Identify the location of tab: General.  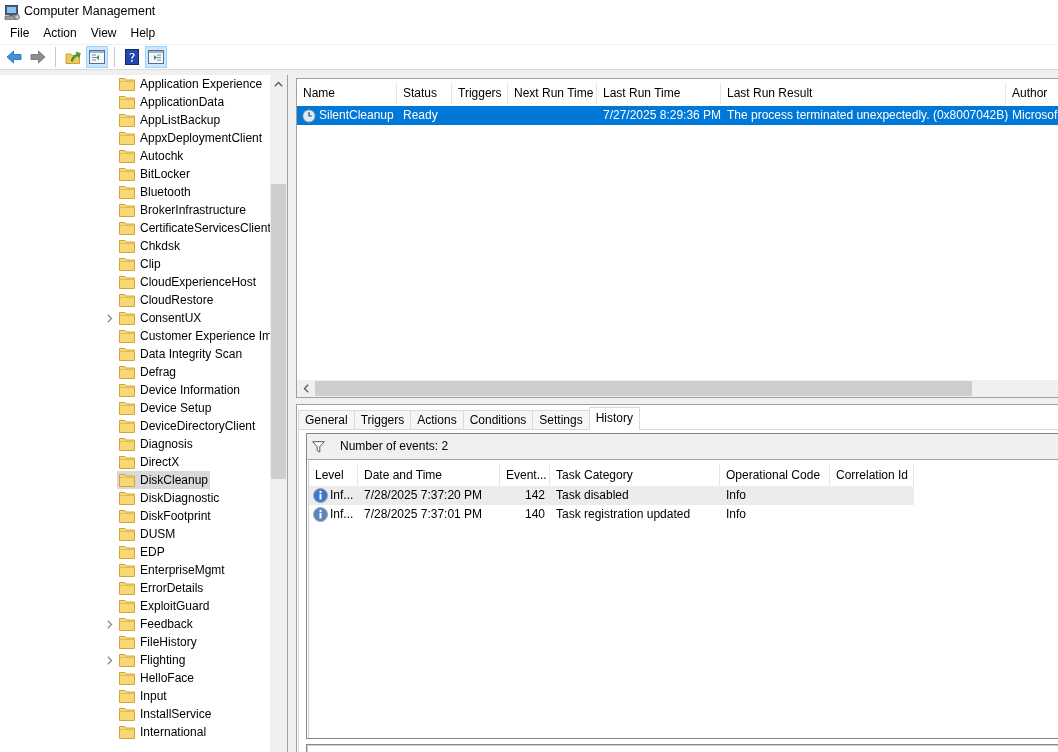
(326, 419).